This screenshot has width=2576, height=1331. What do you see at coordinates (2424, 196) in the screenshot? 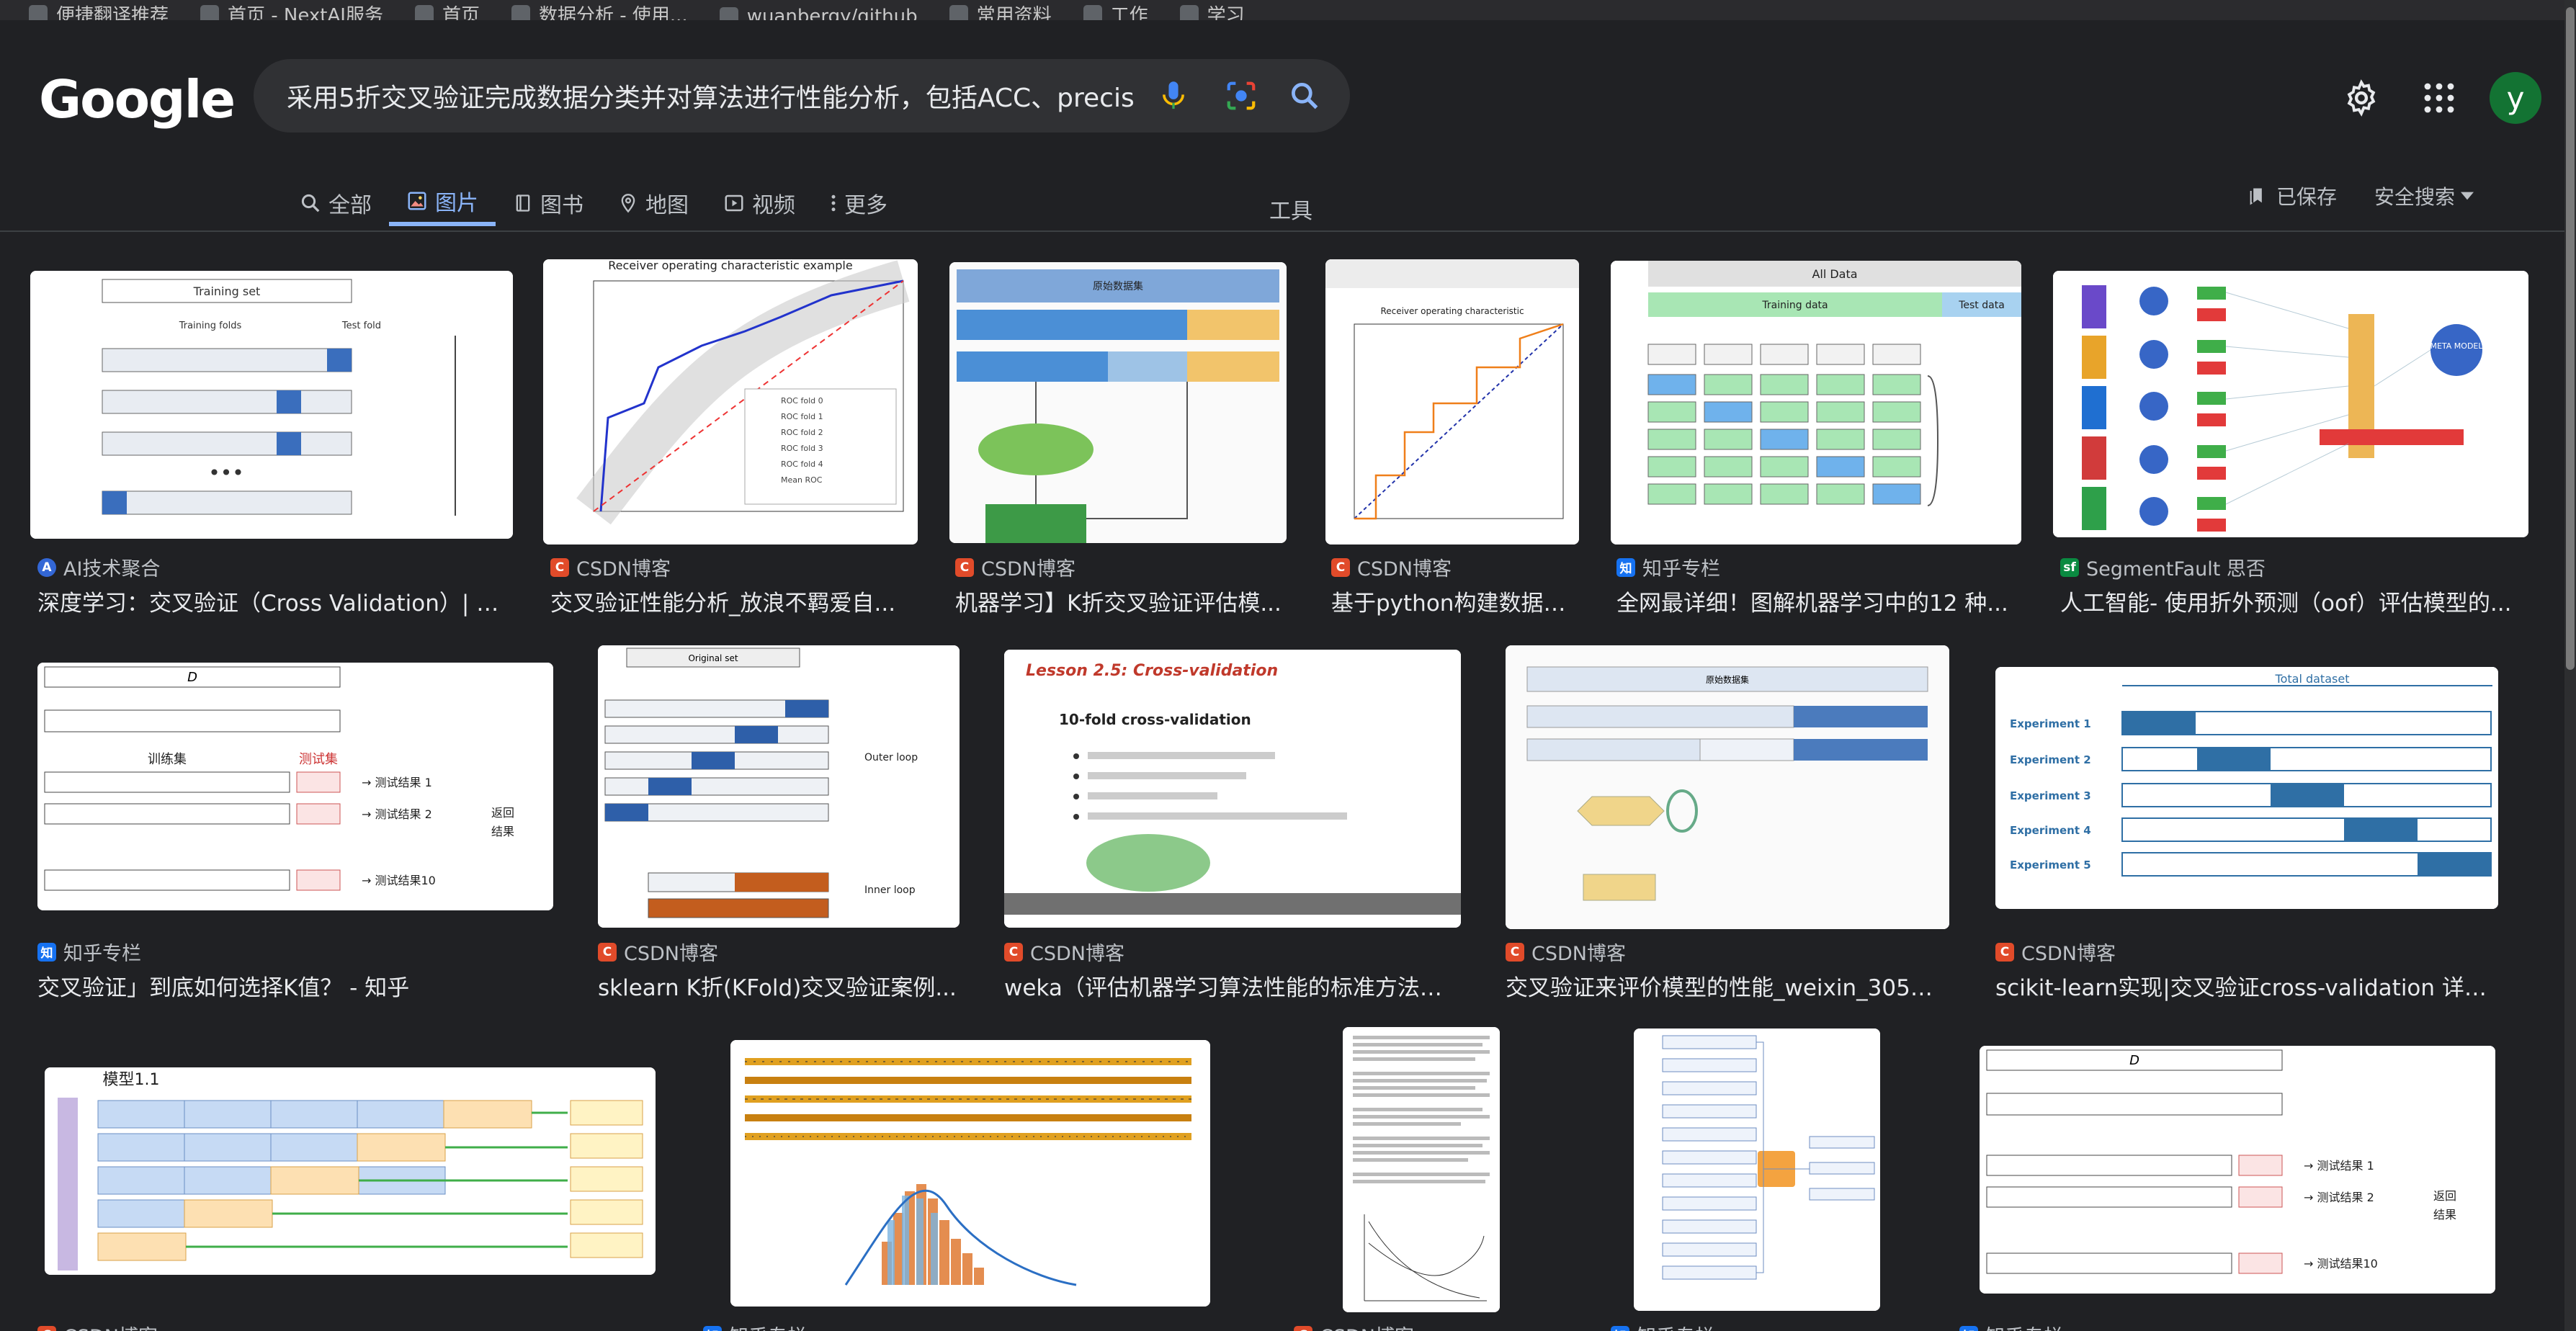
I see `safe-search-menu: 安全搜索` at bounding box center [2424, 196].